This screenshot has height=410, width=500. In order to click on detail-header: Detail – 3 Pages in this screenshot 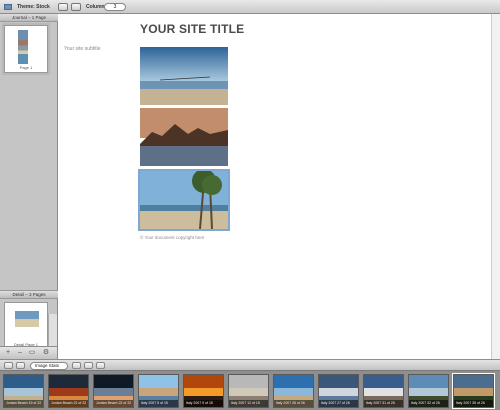, I will do `click(29, 295)`.